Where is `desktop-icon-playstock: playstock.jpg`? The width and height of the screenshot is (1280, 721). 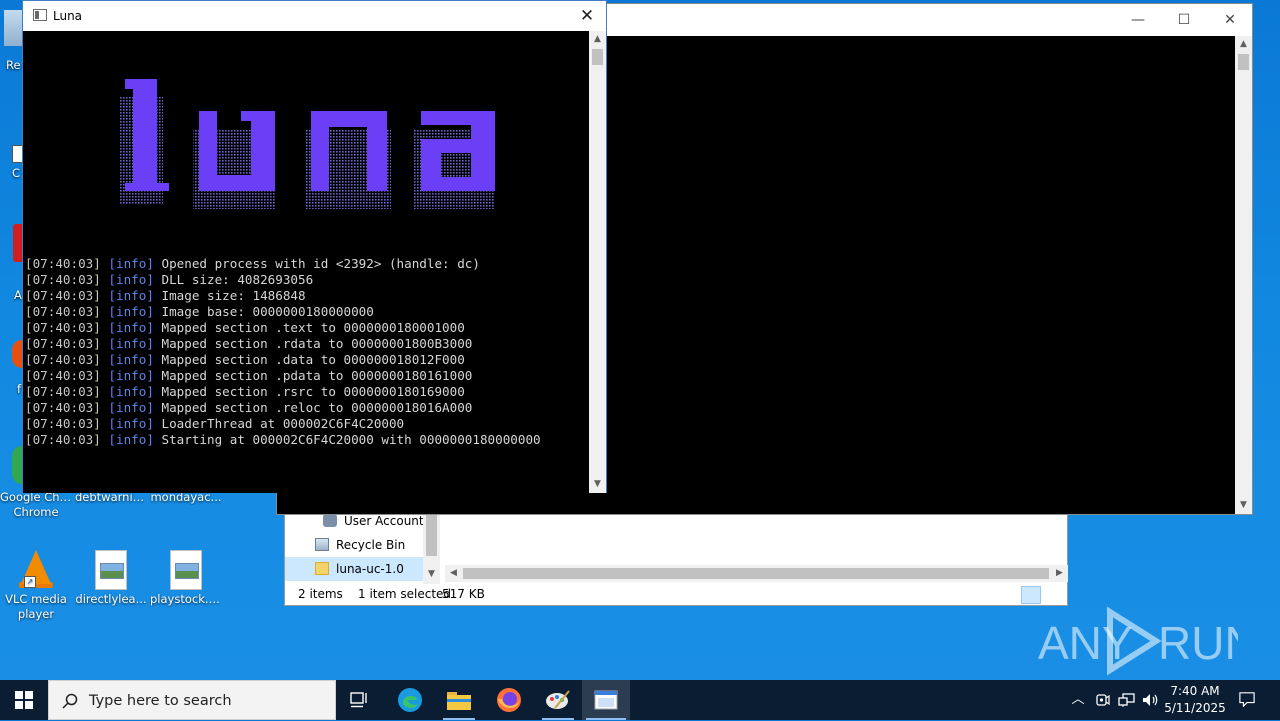 desktop-icon-playstock: playstock.jpg is located at coordinates (186, 578).